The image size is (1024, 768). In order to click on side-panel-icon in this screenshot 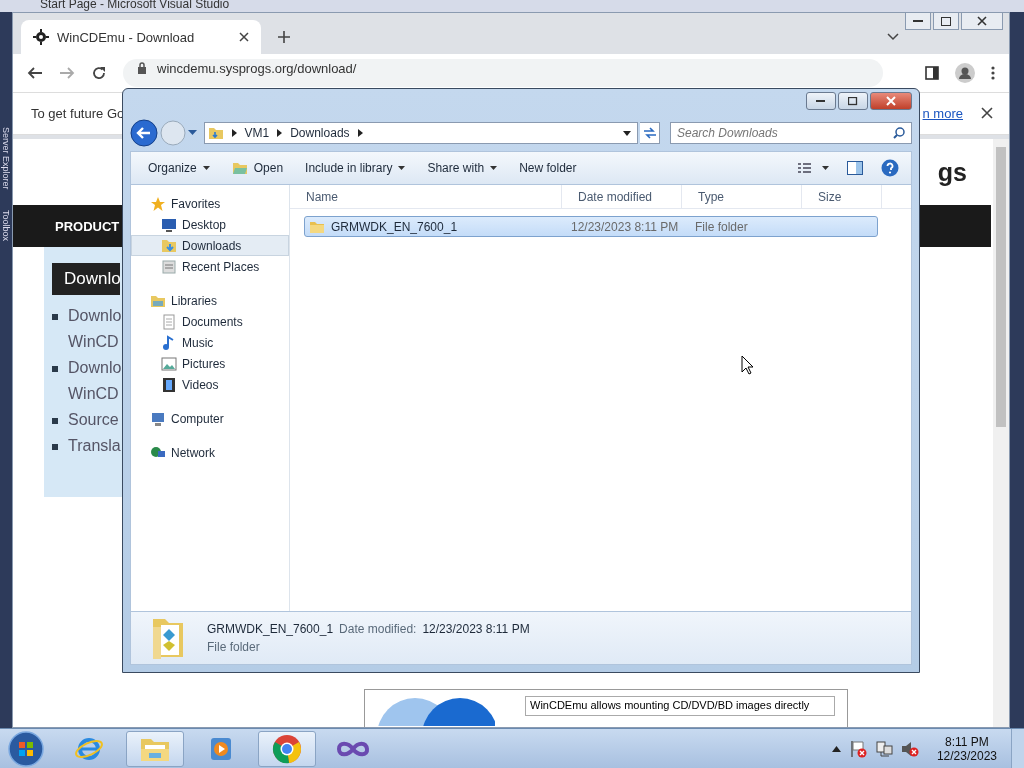, I will do `click(932, 73)`.